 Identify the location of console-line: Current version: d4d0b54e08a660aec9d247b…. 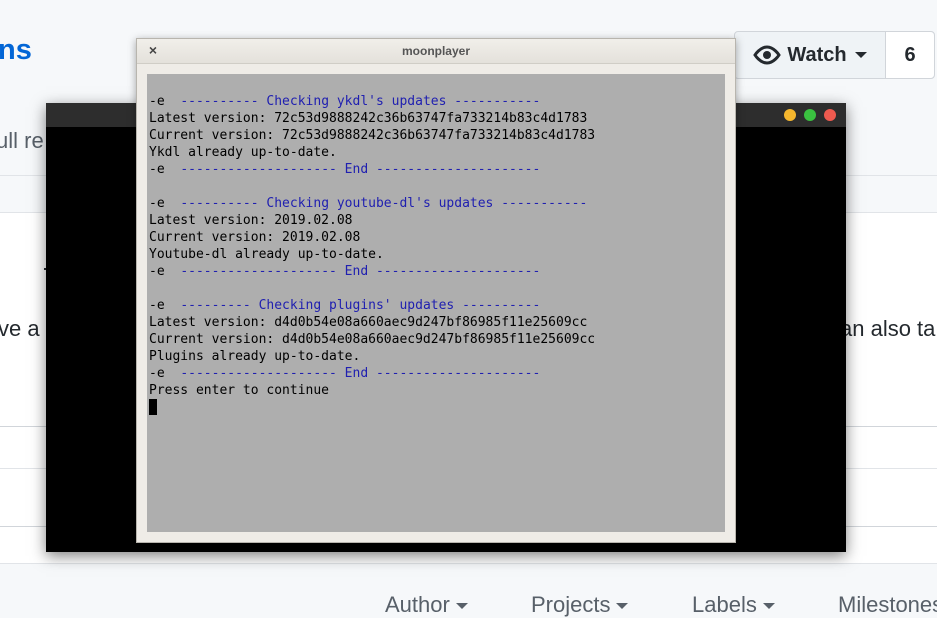
(372, 339).